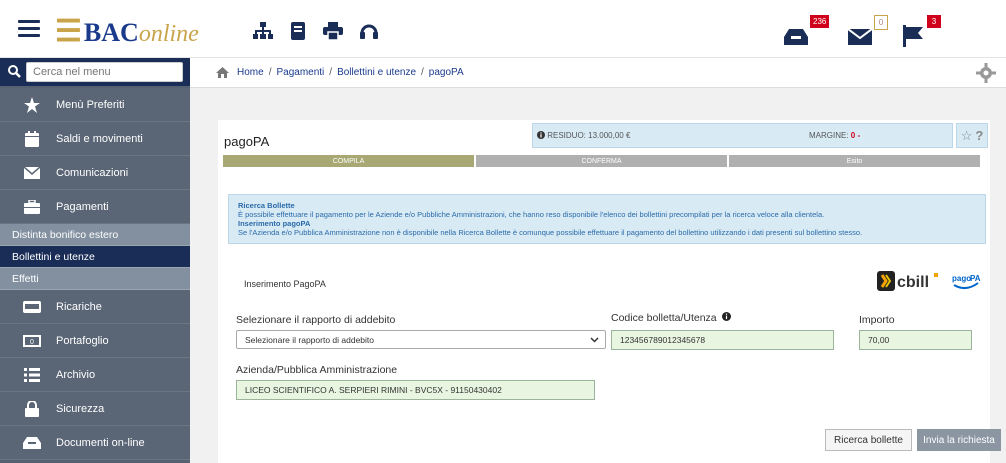  I want to click on envelope-icon, so click(32, 172).